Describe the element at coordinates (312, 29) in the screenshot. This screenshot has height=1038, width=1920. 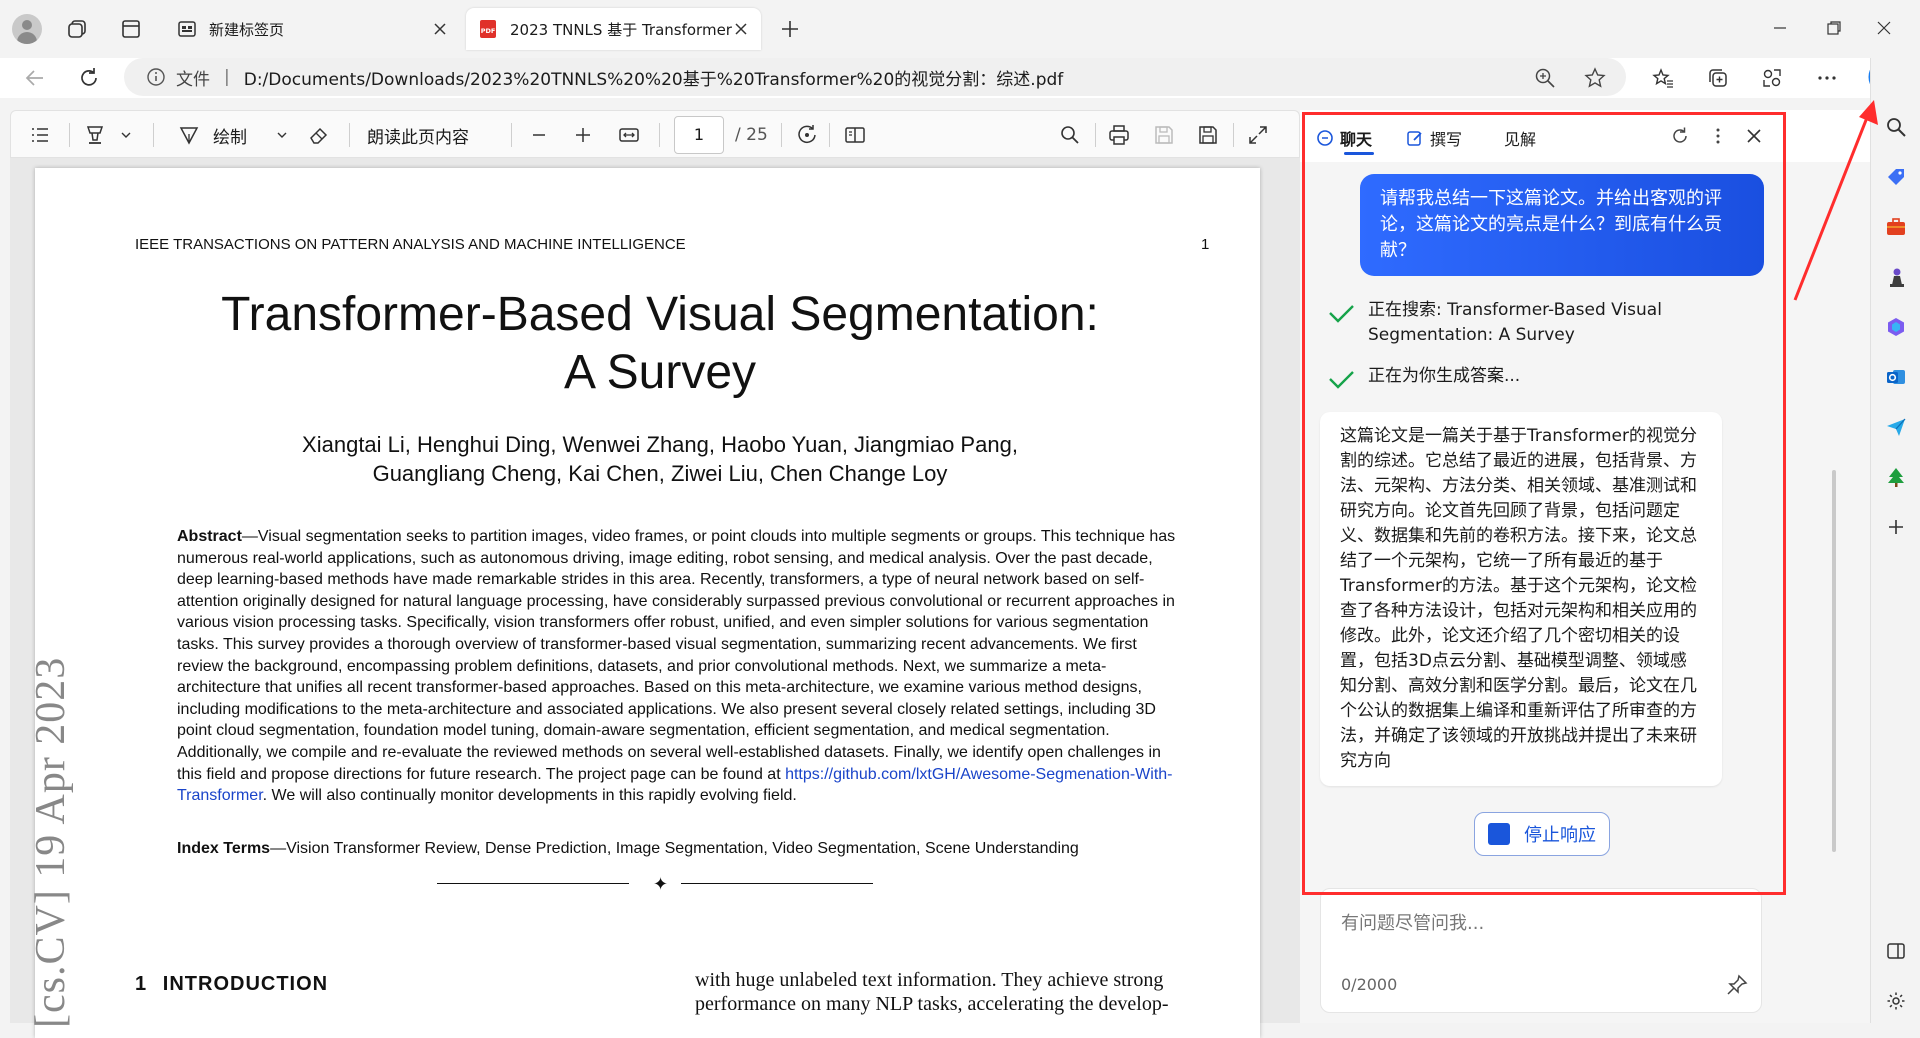
I see `tab-new-tab: 新建标签页` at that location.